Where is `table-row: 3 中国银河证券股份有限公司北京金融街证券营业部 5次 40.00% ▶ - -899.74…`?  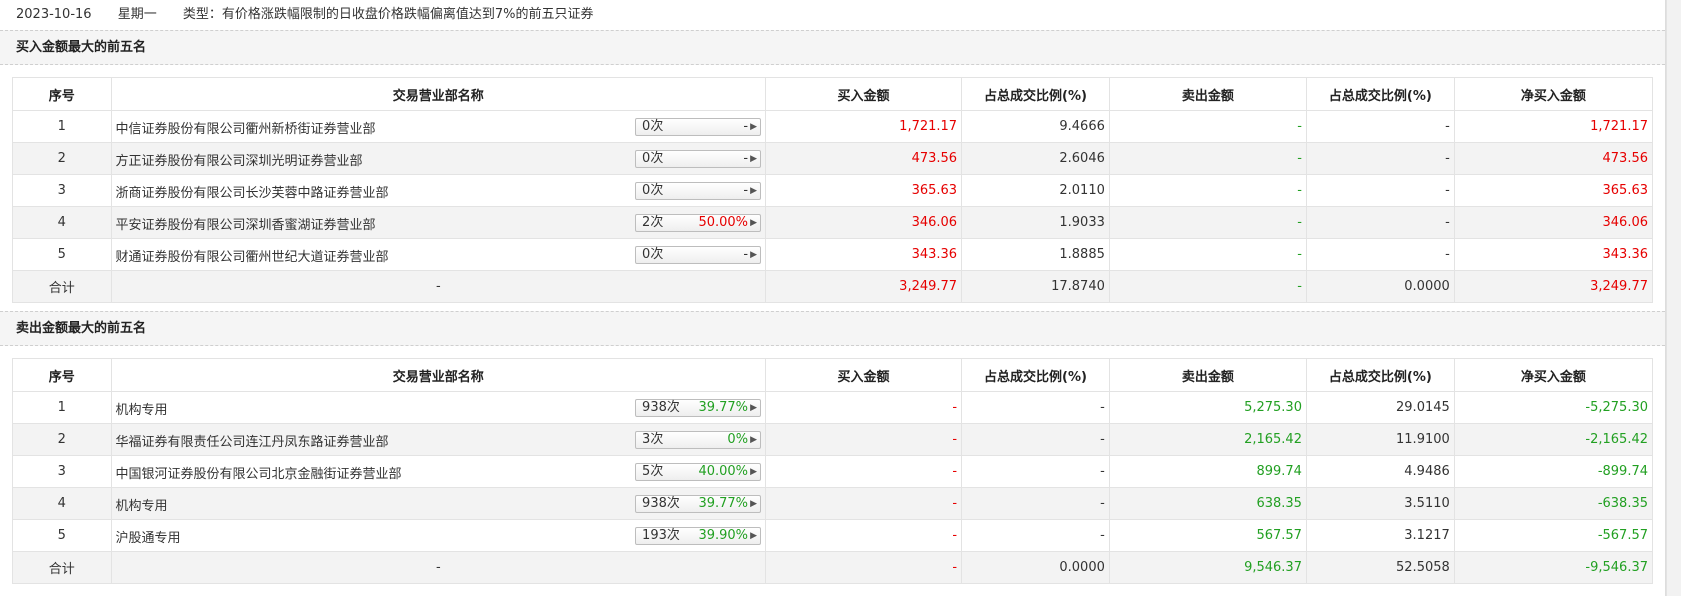 table-row: 3 中国银河证券股份有限公司北京金融街证券营业部 5次 40.00% ▶ - -899.74… is located at coordinates (833, 471).